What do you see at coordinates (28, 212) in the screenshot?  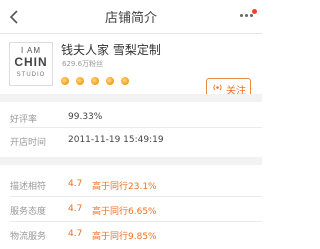 I see `score-label: 服务态度` at bounding box center [28, 212].